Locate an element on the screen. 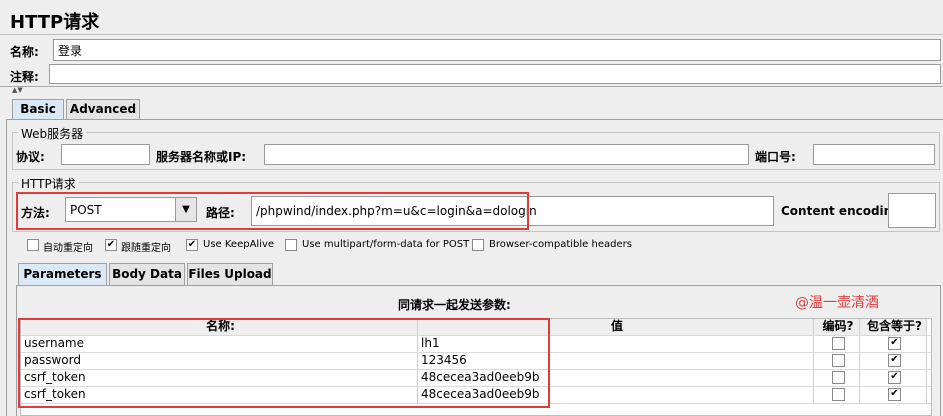 Image resolution: width=943 pixels, height=416 pixels. path-input: /phpwind/index.php?m=u&c=login&a=dologin is located at coordinates (512, 211).